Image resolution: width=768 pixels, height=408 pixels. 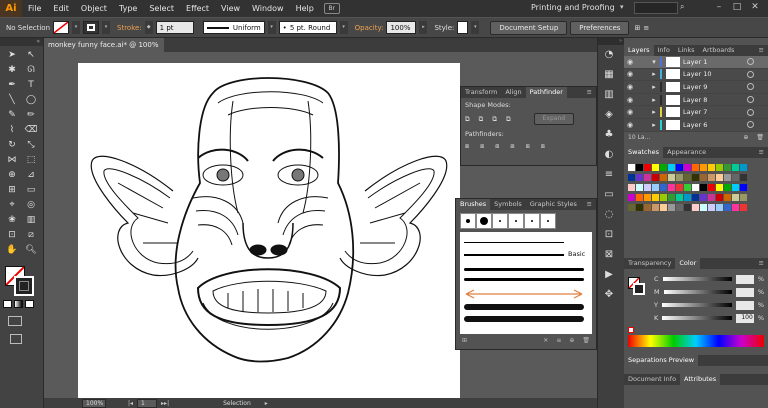 I want to click on tab-transparency: Transparency, so click(x=649, y=263).